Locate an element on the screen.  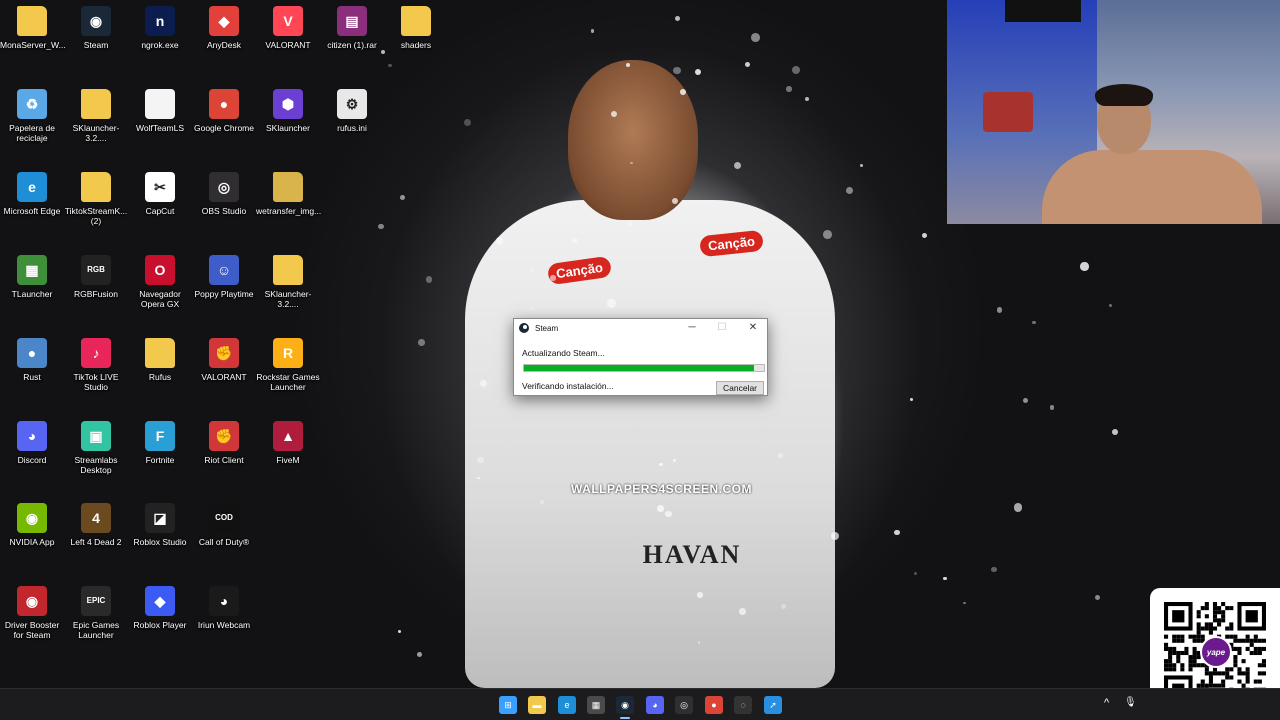
steam-icon: ◉ is located at coordinates (625, 705).